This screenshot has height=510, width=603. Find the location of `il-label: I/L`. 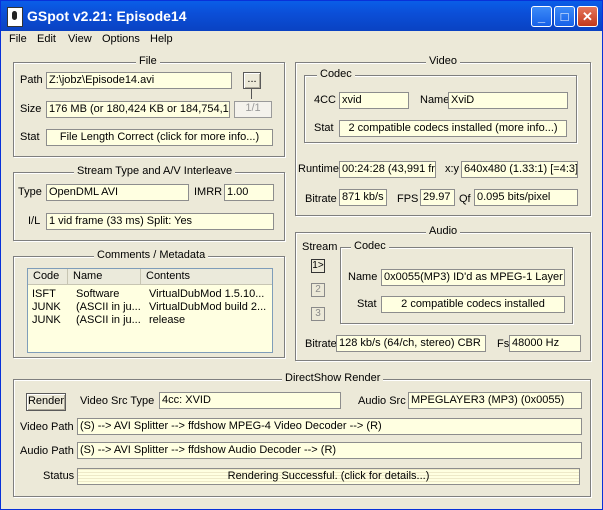

il-label: I/L is located at coordinates (34, 221).